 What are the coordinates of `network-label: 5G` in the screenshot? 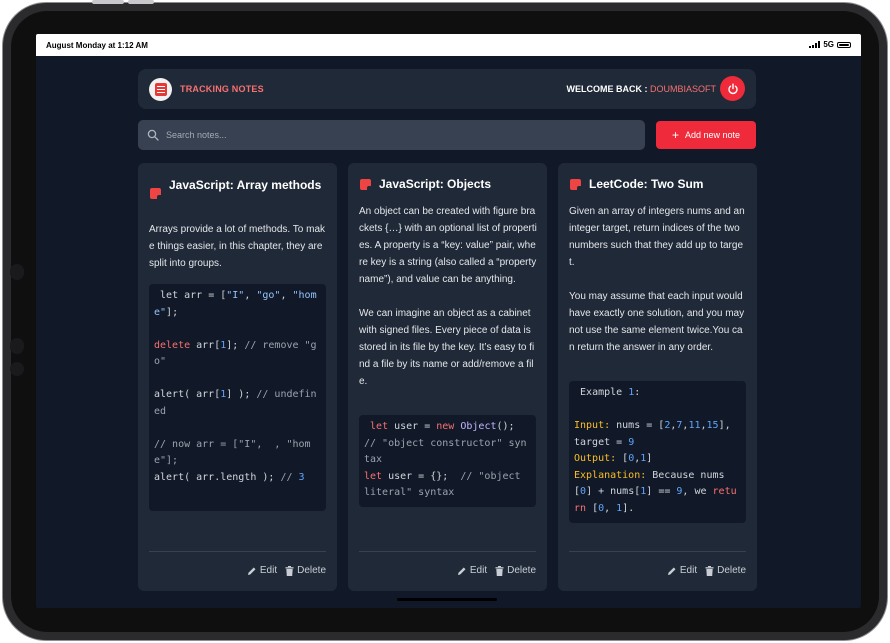 It's located at (828, 44).